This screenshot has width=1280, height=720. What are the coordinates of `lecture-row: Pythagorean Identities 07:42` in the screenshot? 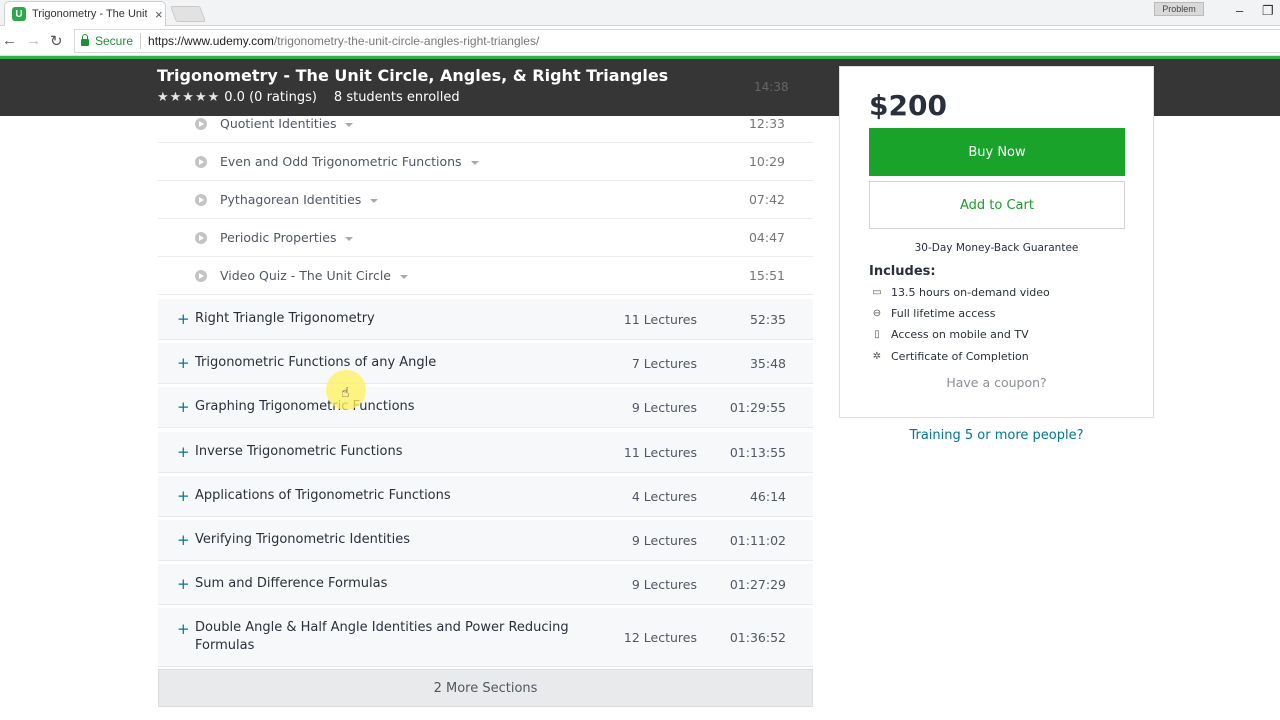 It's located at (485, 200).